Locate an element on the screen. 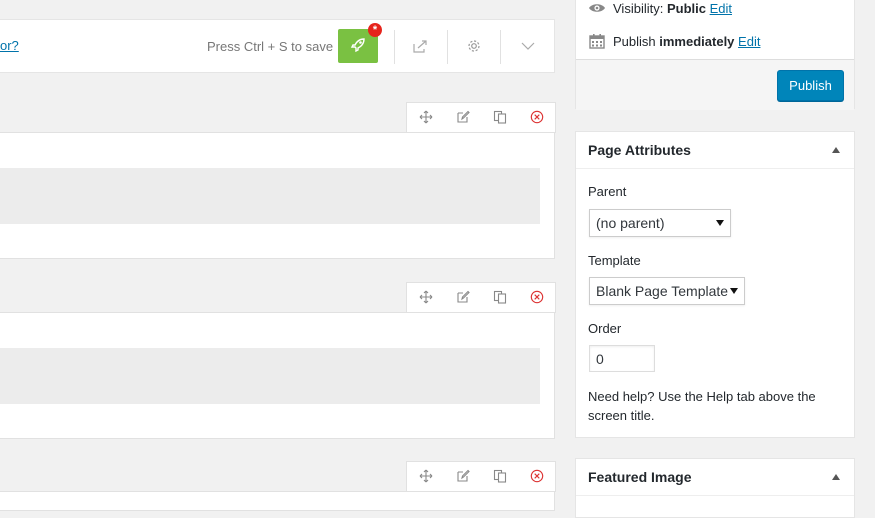 This screenshot has height=518, width=875. parent-select: (no parent) is located at coordinates (660, 223).